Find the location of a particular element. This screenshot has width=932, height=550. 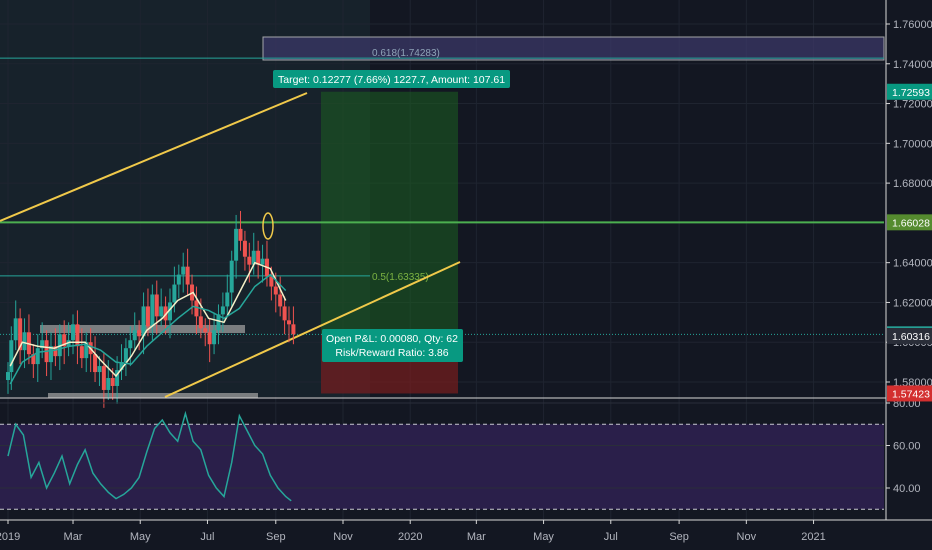

y-tick-label-7: 1.72000 is located at coordinates (912, 105).